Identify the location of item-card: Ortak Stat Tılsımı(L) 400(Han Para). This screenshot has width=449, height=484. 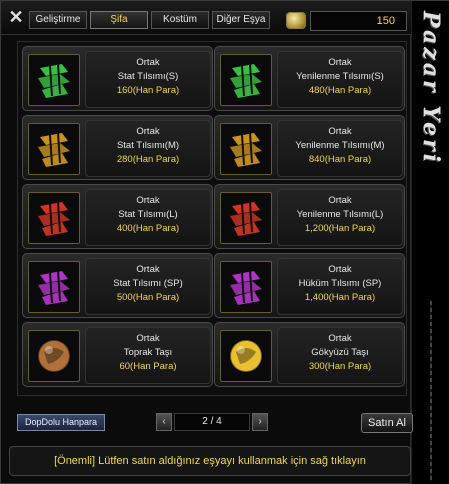
(117, 216).